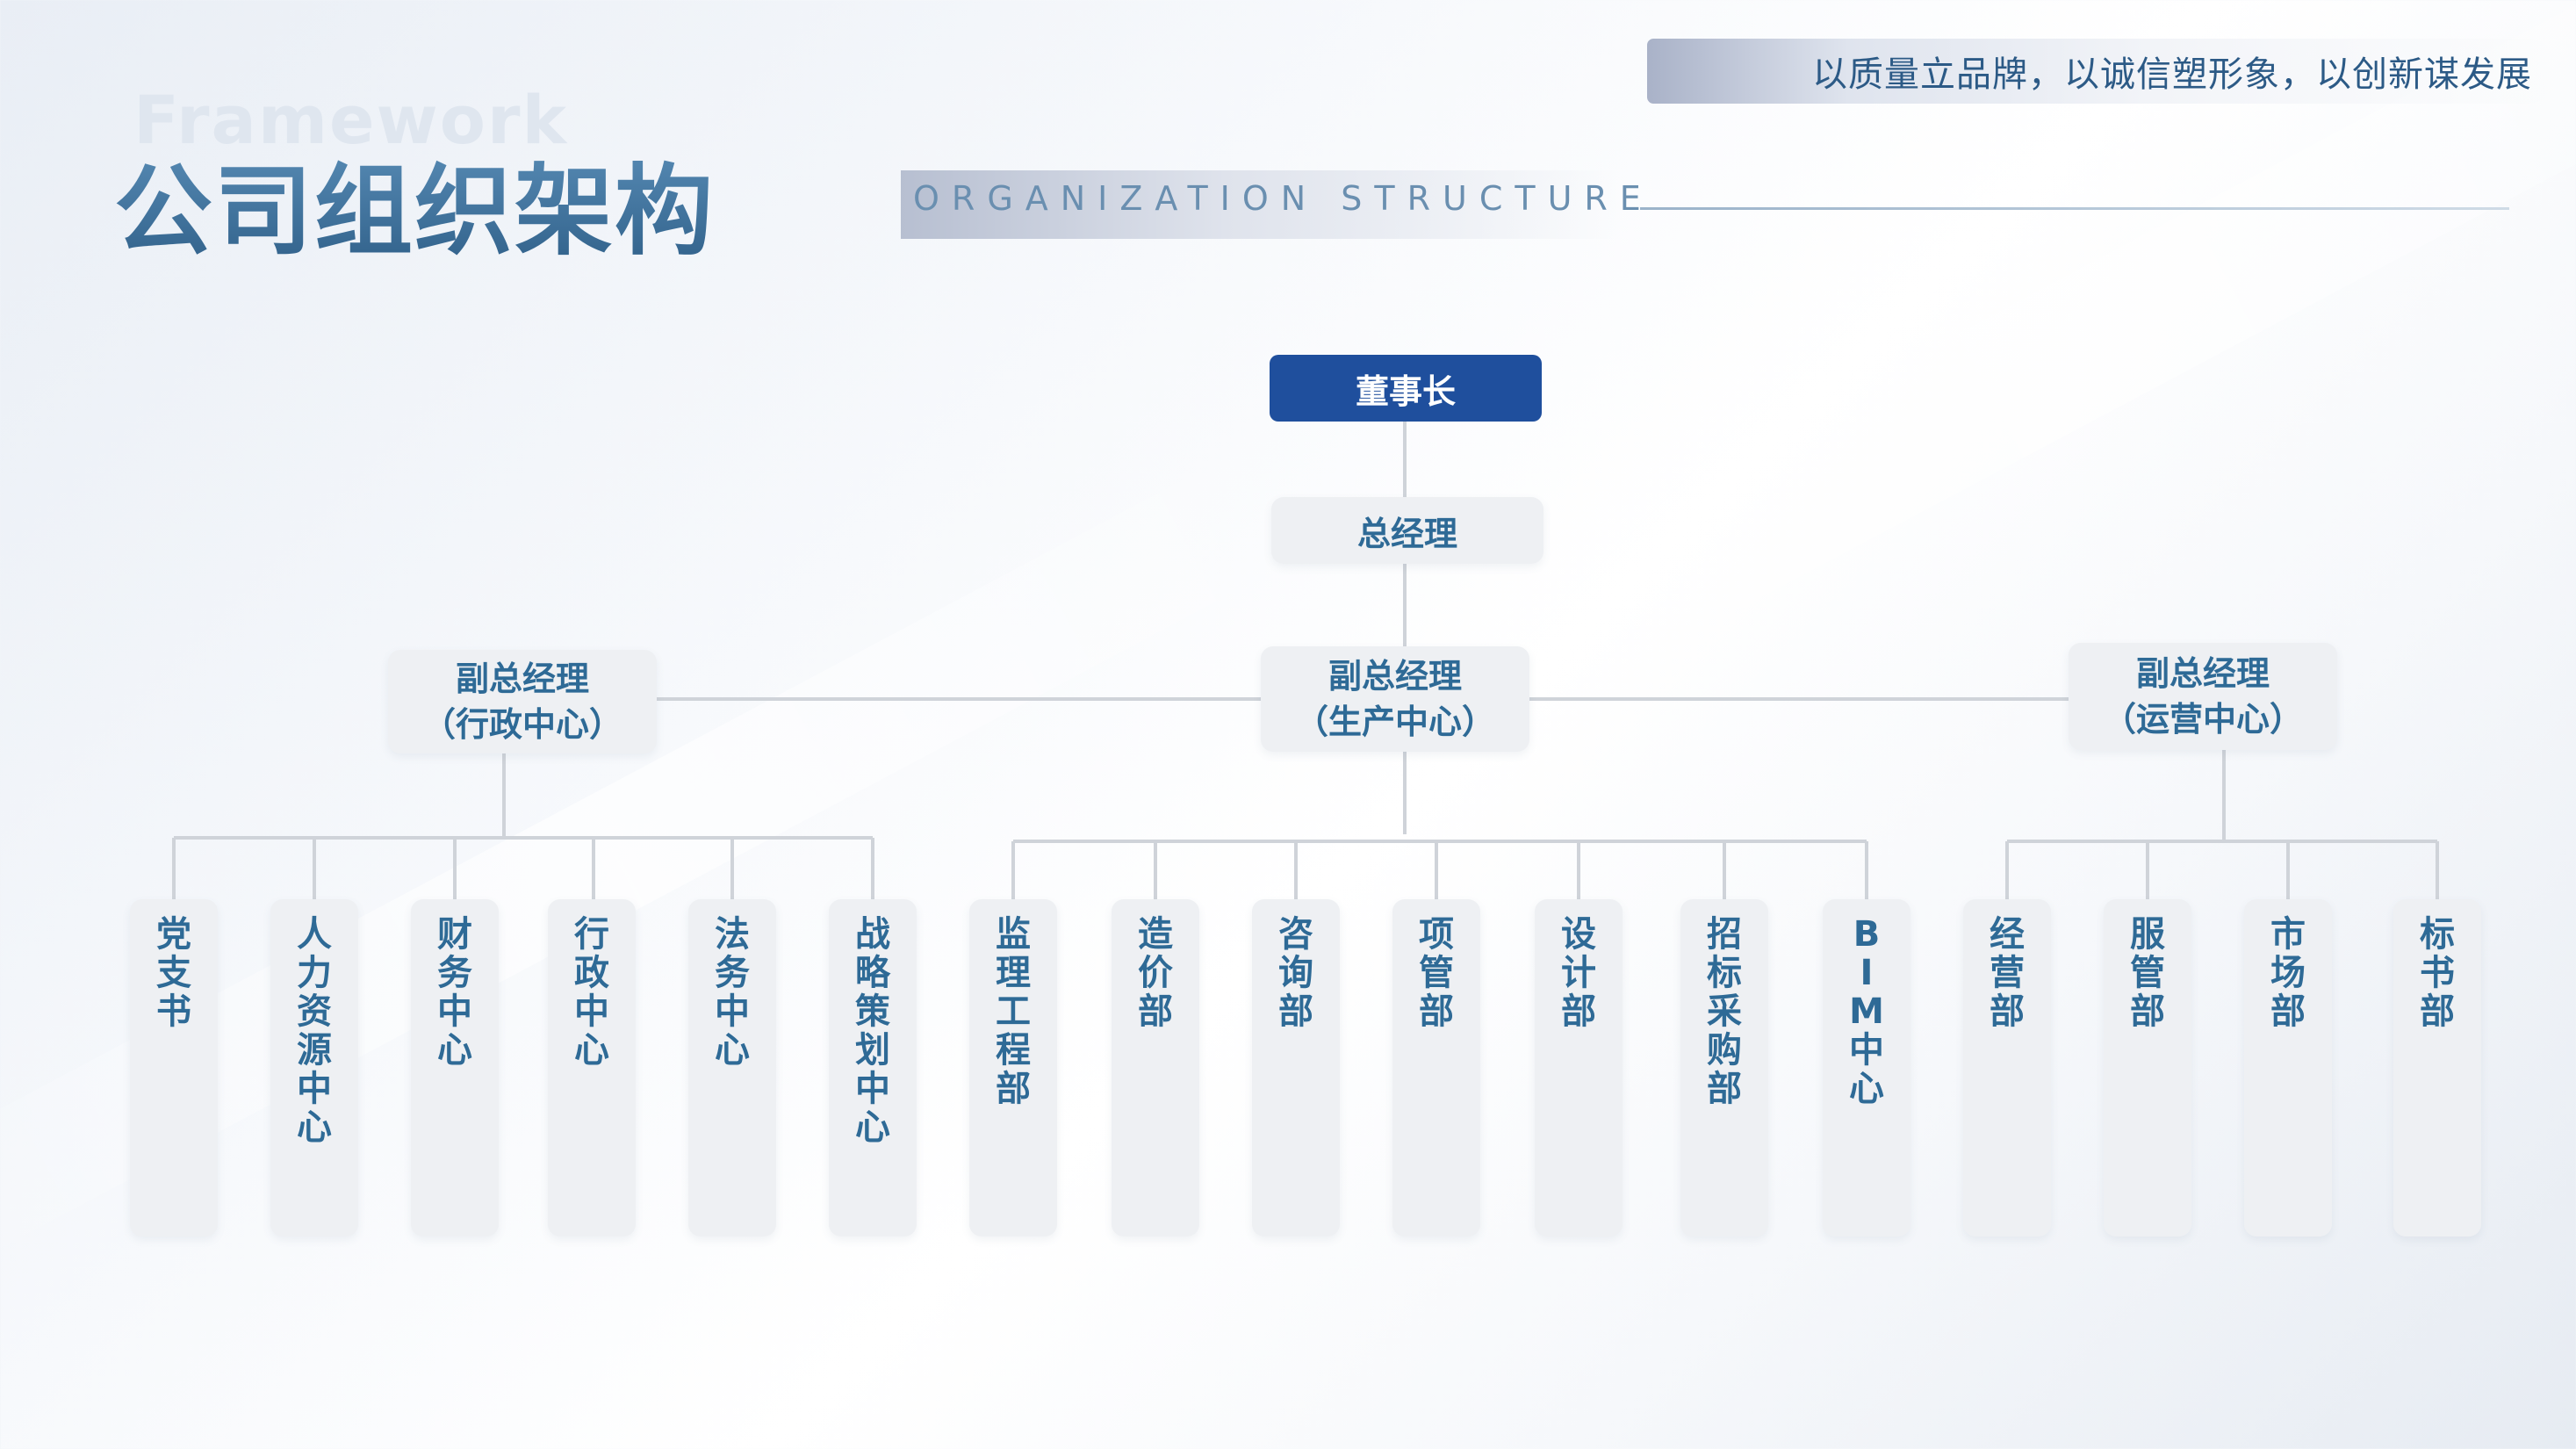 The image size is (2576, 1449). Describe the element at coordinates (1395, 676) in the screenshot. I see `node-vp-production-title: 副总经理` at that location.